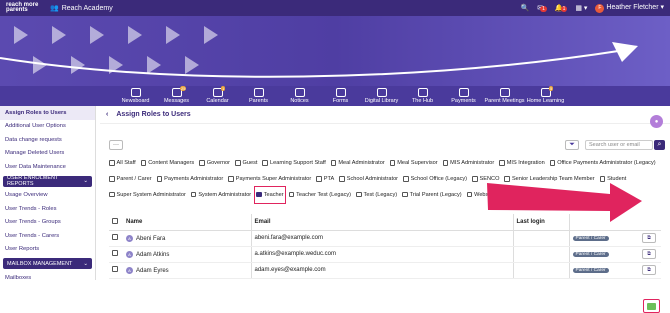 This screenshot has width=670, height=313. What do you see at coordinates (214, 163) in the screenshot?
I see `role-option-governor: Governor` at bounding box center [214, 163].